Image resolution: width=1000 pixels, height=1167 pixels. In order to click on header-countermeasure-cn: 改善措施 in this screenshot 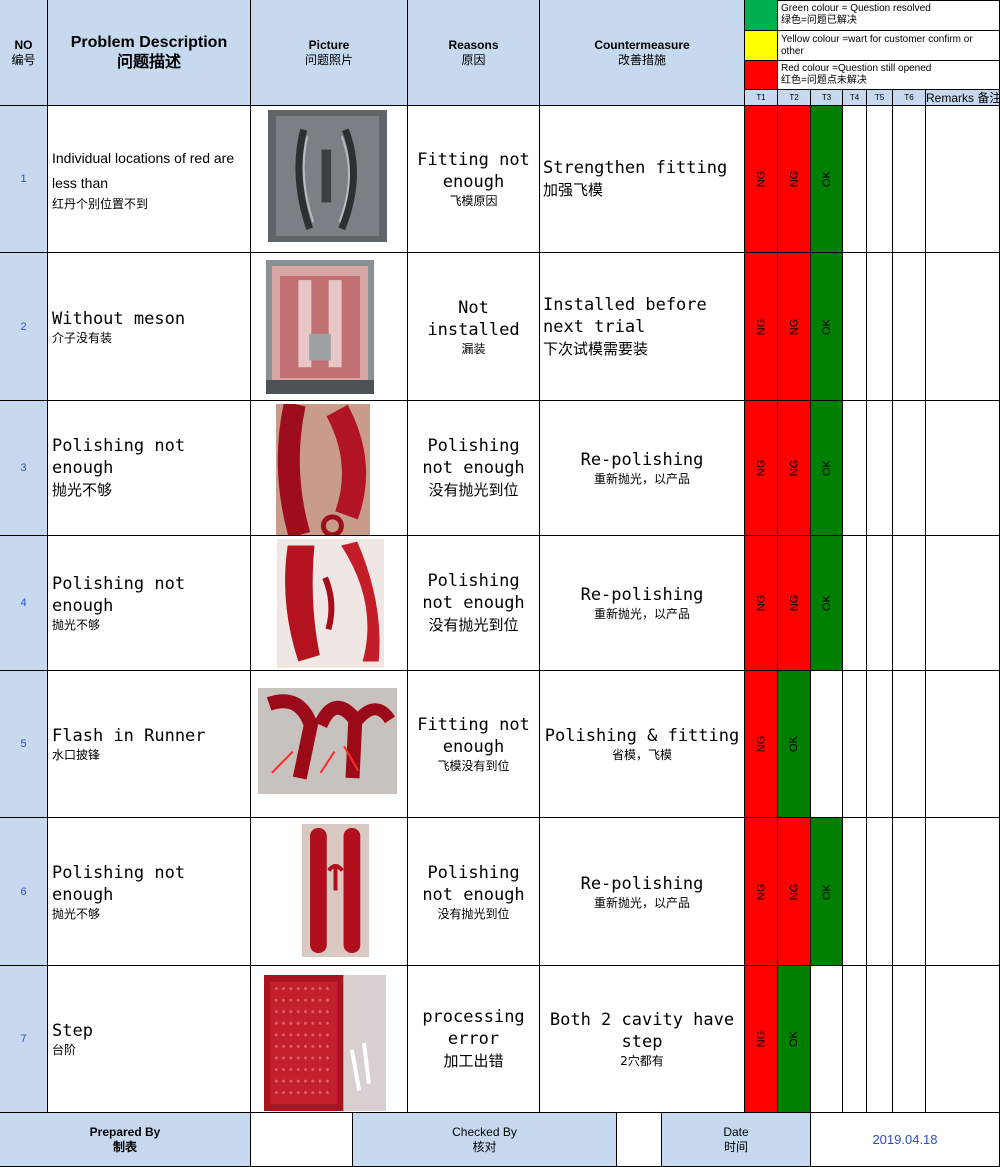, I will do `click(641, 59)`.